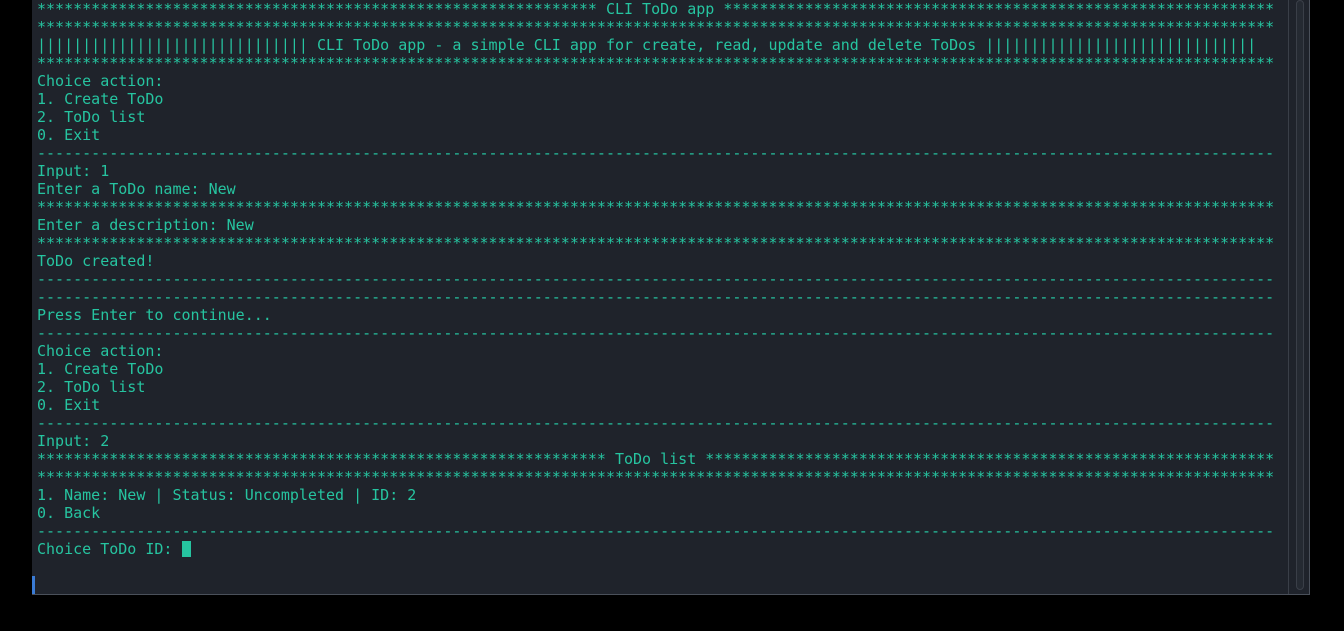 Image resolution: width=1344 pixels, height=631 pixels. I want to click on scrollbar-thumb, so click(1300, 295).